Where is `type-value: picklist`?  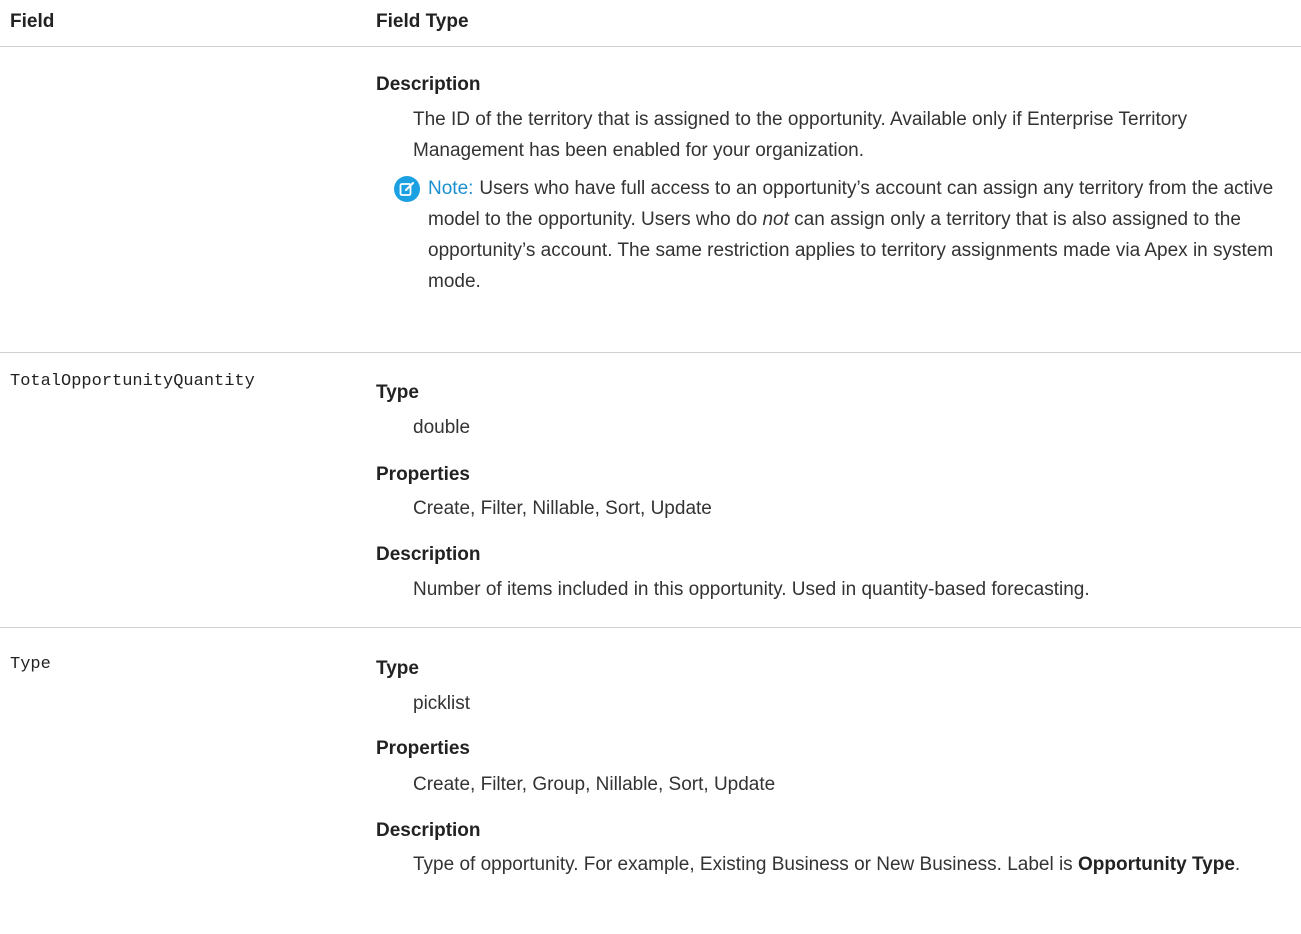
type-value: picklist is located at coordinates (442, 703).